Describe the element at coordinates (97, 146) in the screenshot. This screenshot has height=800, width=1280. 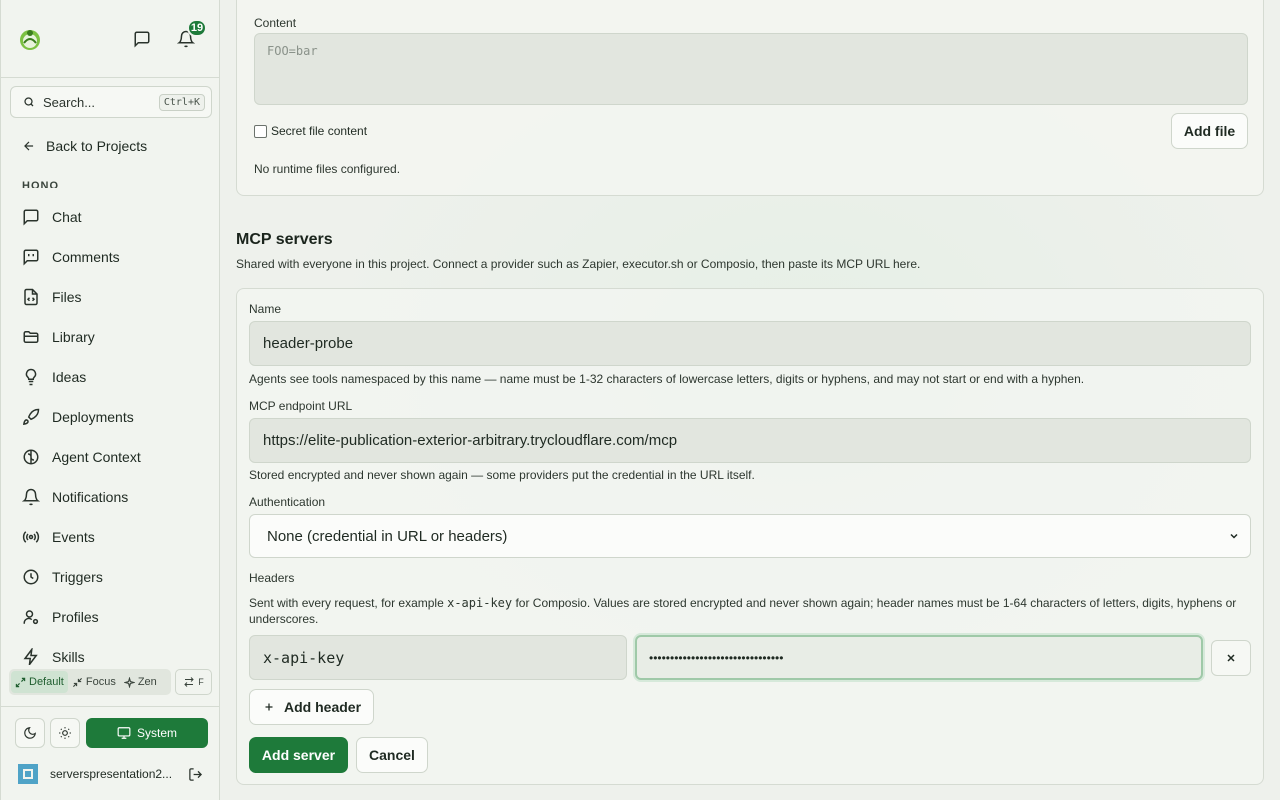
I see `back-to-projects-label: Back to Projects` at that location.